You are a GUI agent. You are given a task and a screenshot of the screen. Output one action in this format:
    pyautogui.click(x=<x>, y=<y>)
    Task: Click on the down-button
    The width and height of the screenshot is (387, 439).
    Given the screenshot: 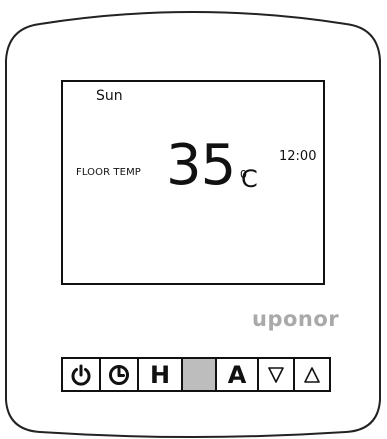 What is the action you would take?
    pyautogui.click(x=277, y=374)
    